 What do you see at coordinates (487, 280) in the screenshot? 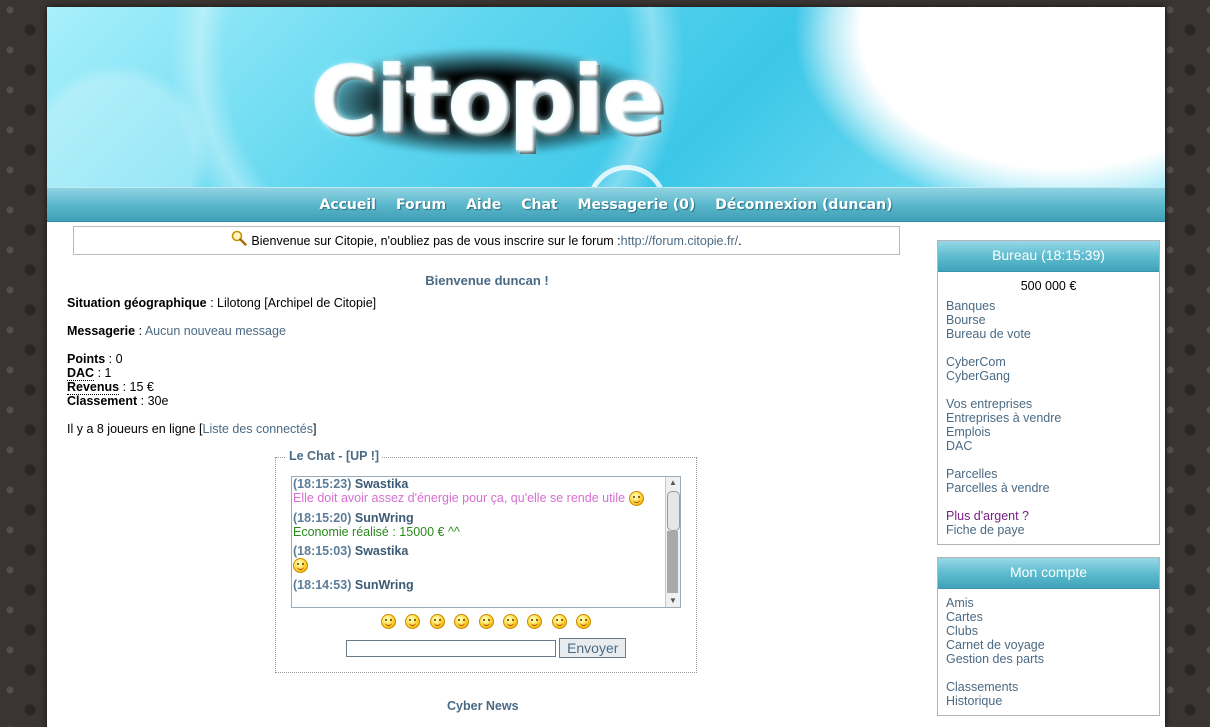
I see `welcome-title: Bienvenue duncan !` at bounding box center [487, 280].